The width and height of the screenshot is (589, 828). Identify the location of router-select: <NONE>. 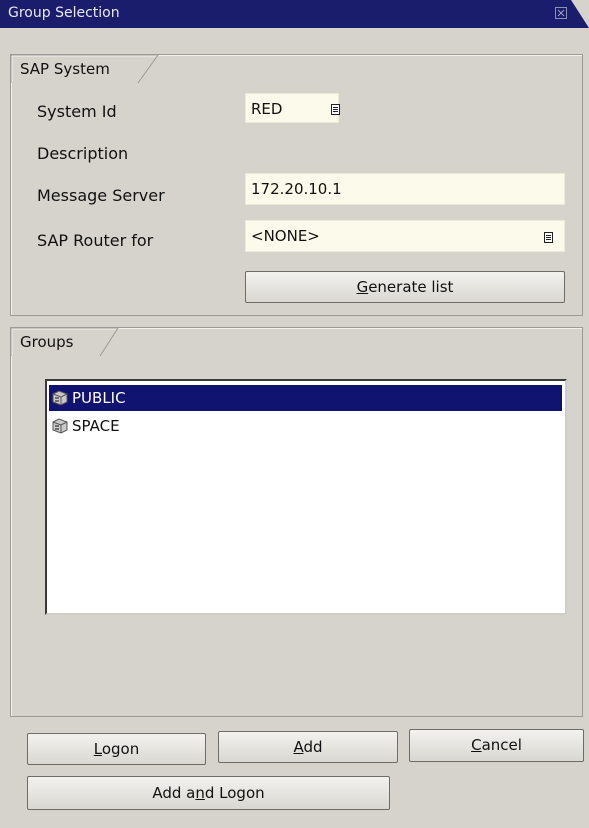
(405, 236).